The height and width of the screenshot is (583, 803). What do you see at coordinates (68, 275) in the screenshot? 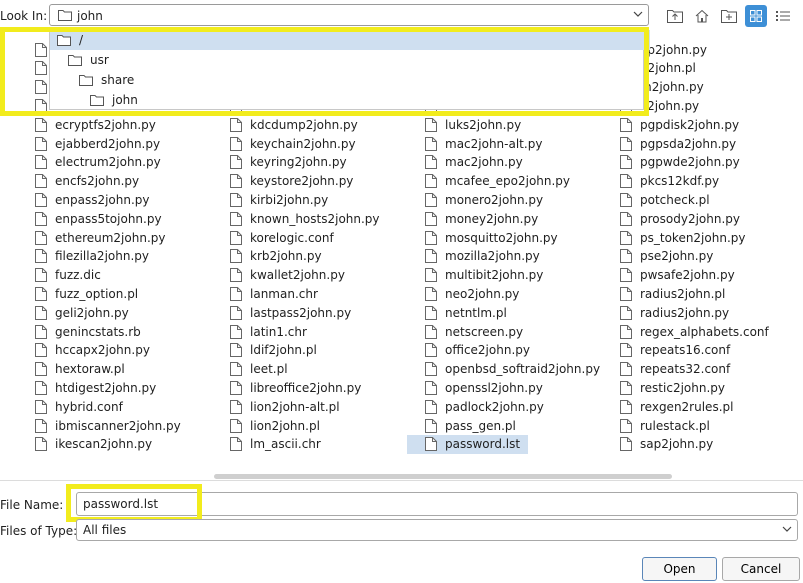
I see `file-item: fuzz.dic` at bounding box center [68, 275].